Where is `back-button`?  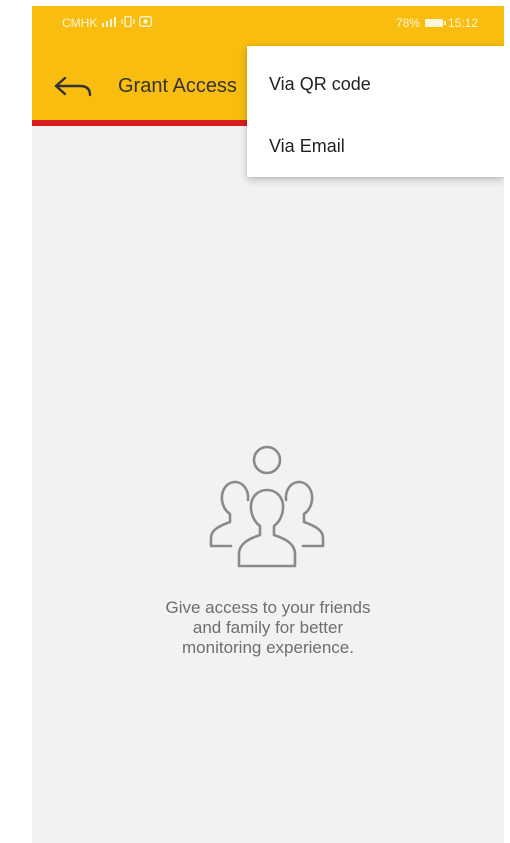 back-button is located at coordinates (74, 87).